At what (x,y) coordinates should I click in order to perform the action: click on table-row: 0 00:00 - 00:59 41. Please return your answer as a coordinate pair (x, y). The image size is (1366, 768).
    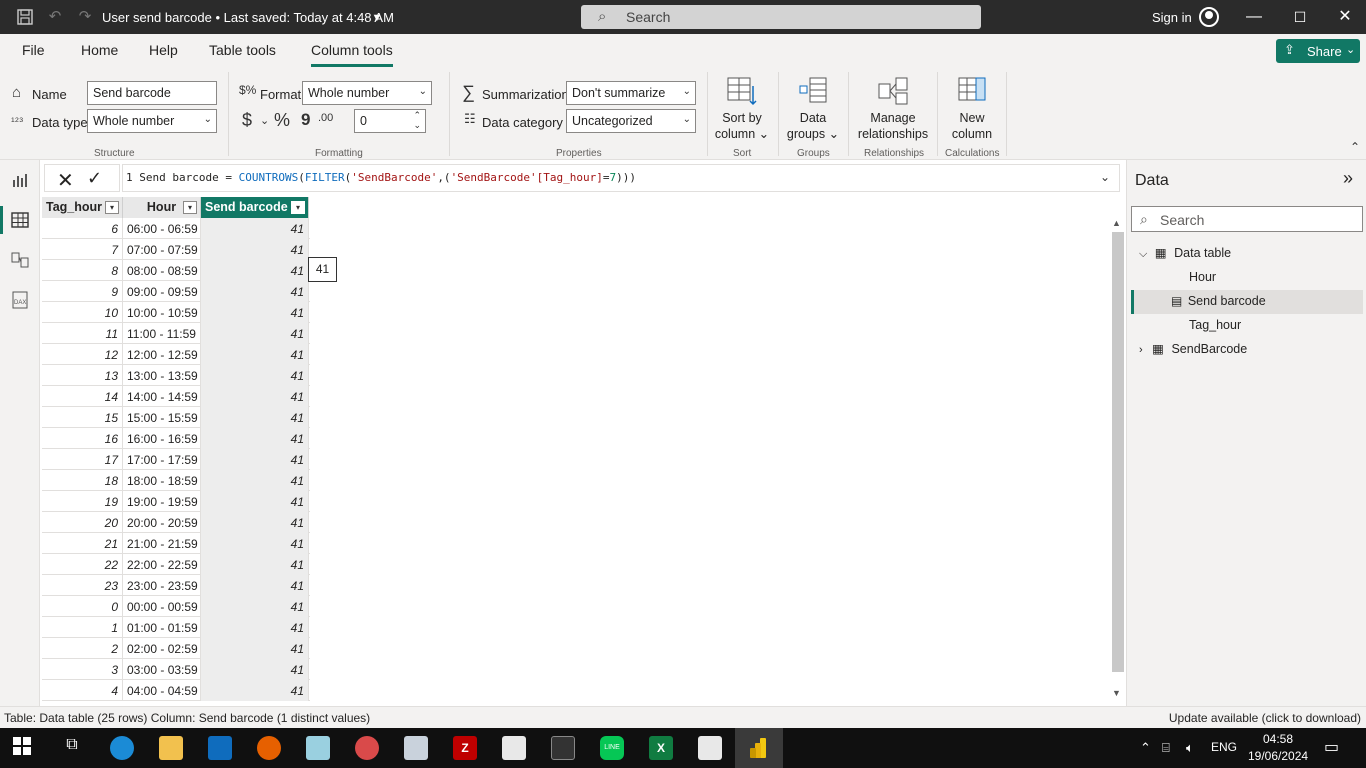
    Looking at the image, I should click on (176, 606).